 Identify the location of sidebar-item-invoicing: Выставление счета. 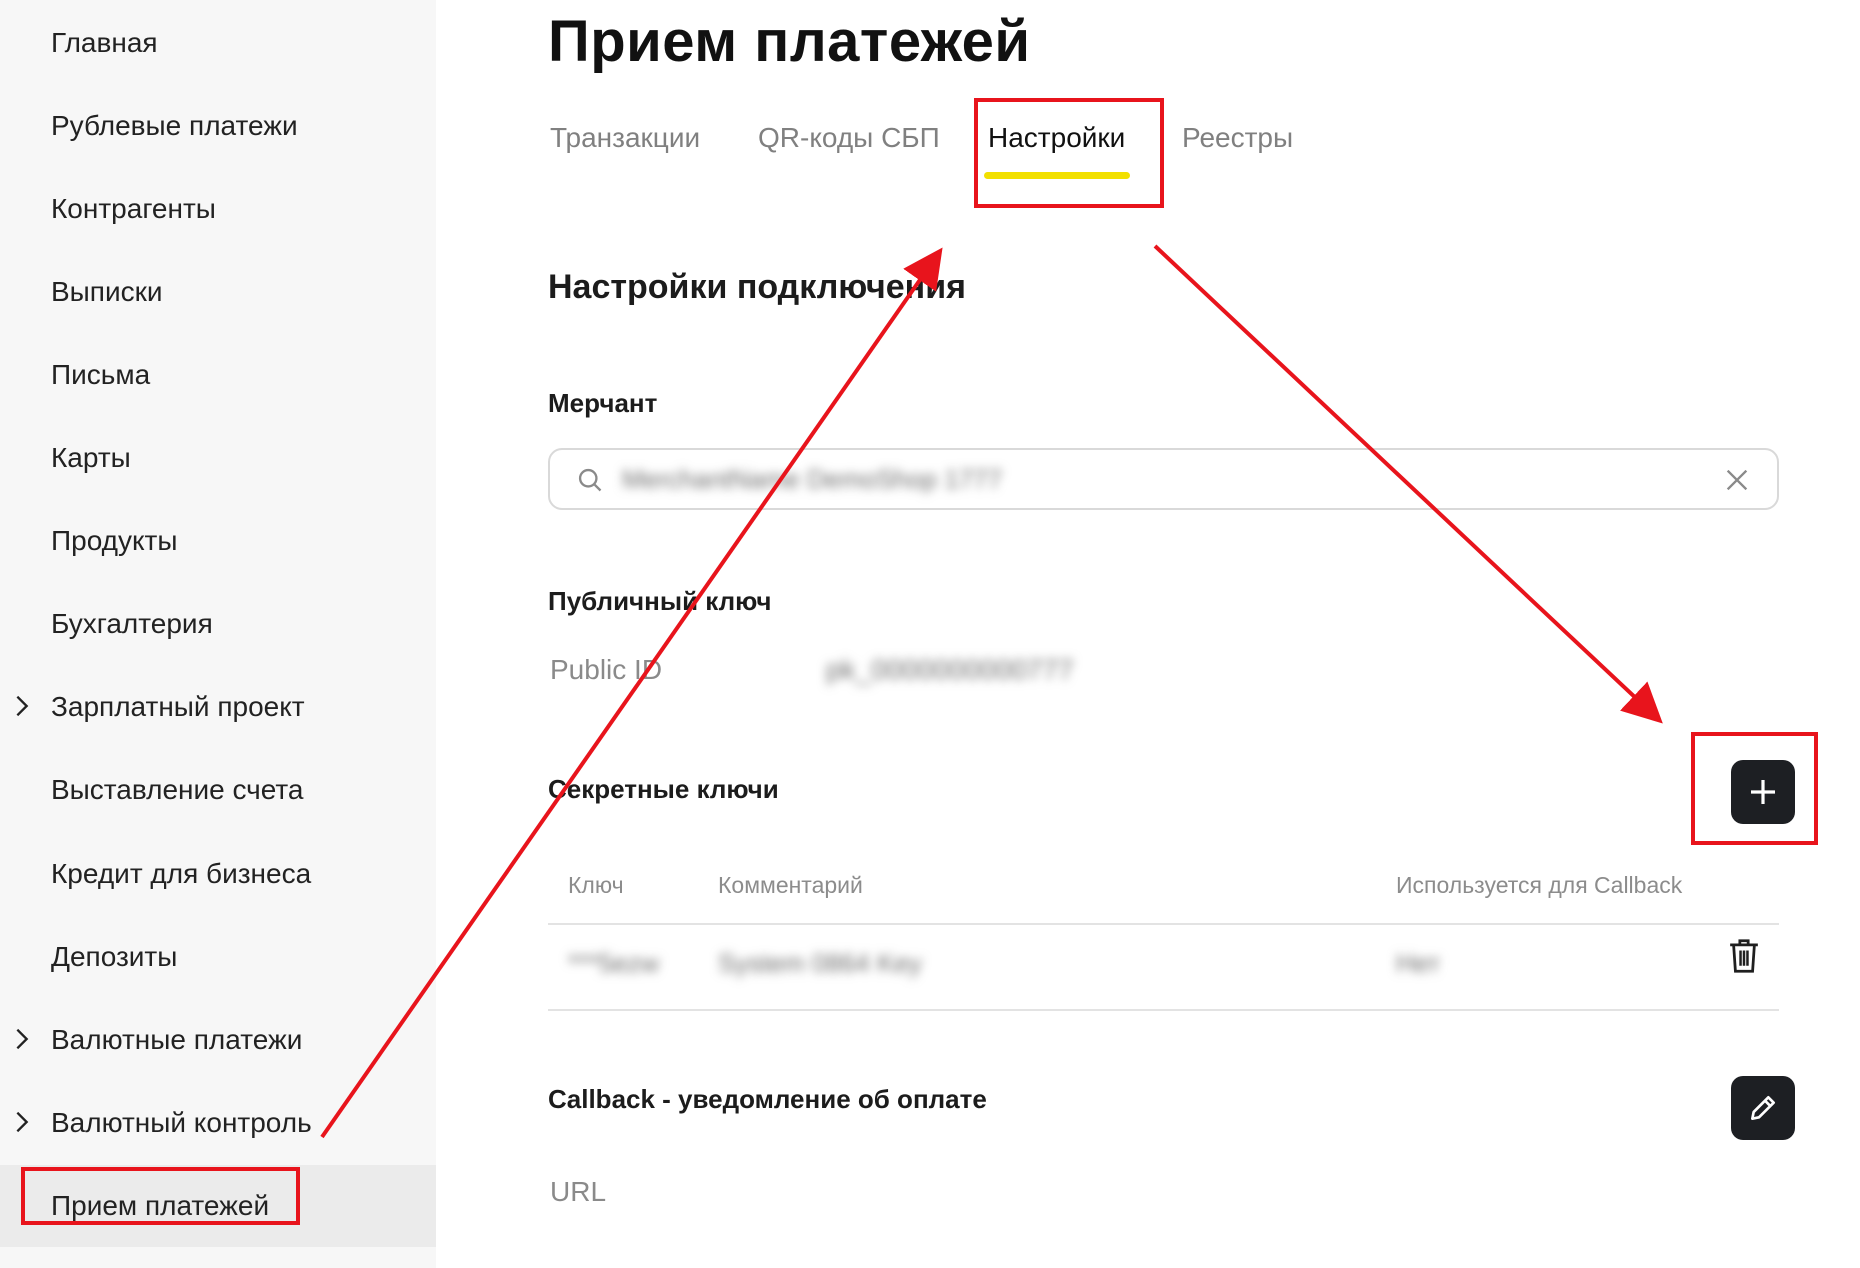
(218, 790).